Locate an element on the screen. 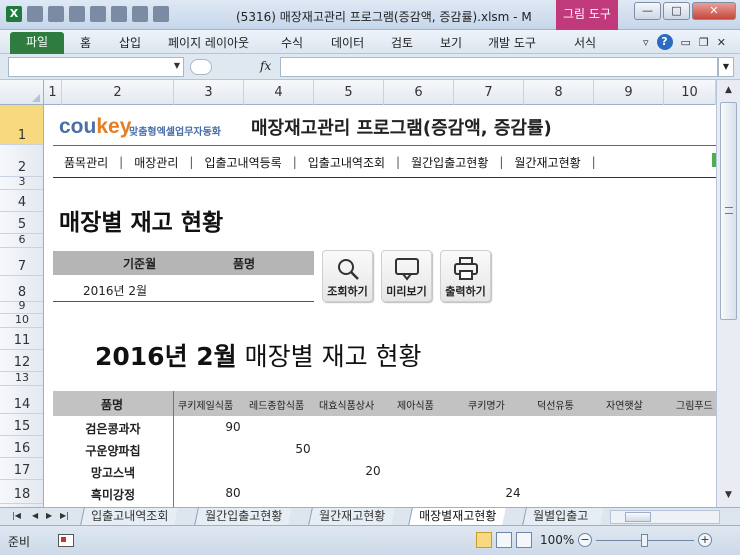  row-header-4: 4 is located at coordinates (21, 201).